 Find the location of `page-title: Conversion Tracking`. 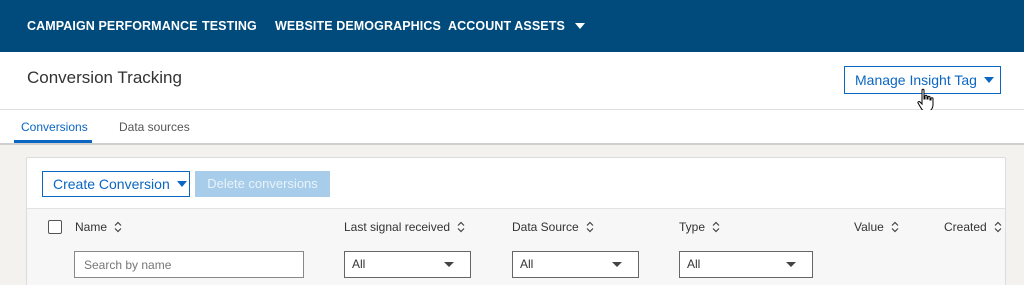

page-title: Conversion Tracking is located at coordinates (104, 77).